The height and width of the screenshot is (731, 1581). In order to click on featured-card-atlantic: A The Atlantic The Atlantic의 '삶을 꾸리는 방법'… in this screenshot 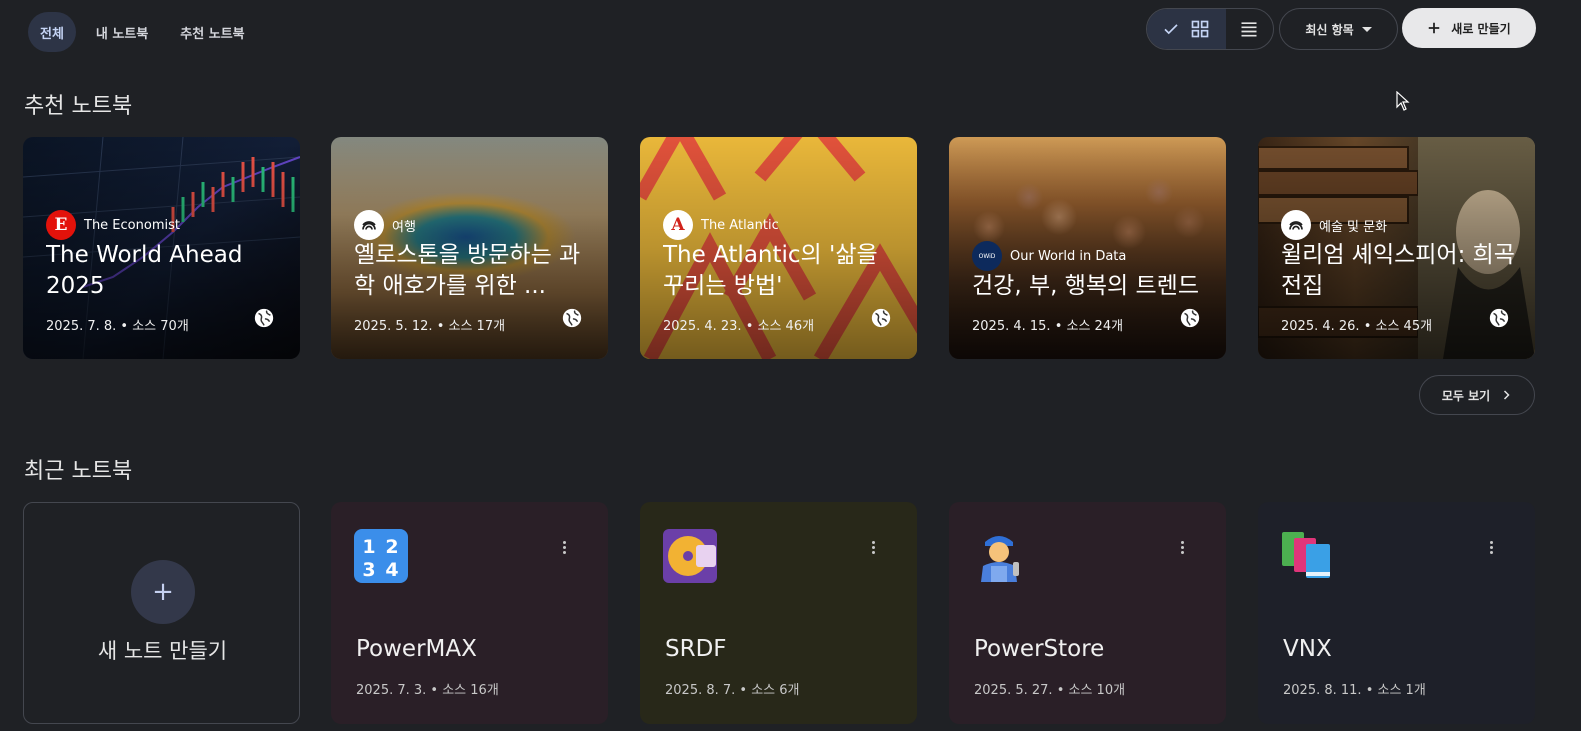, I will do `click(778, 248)`.